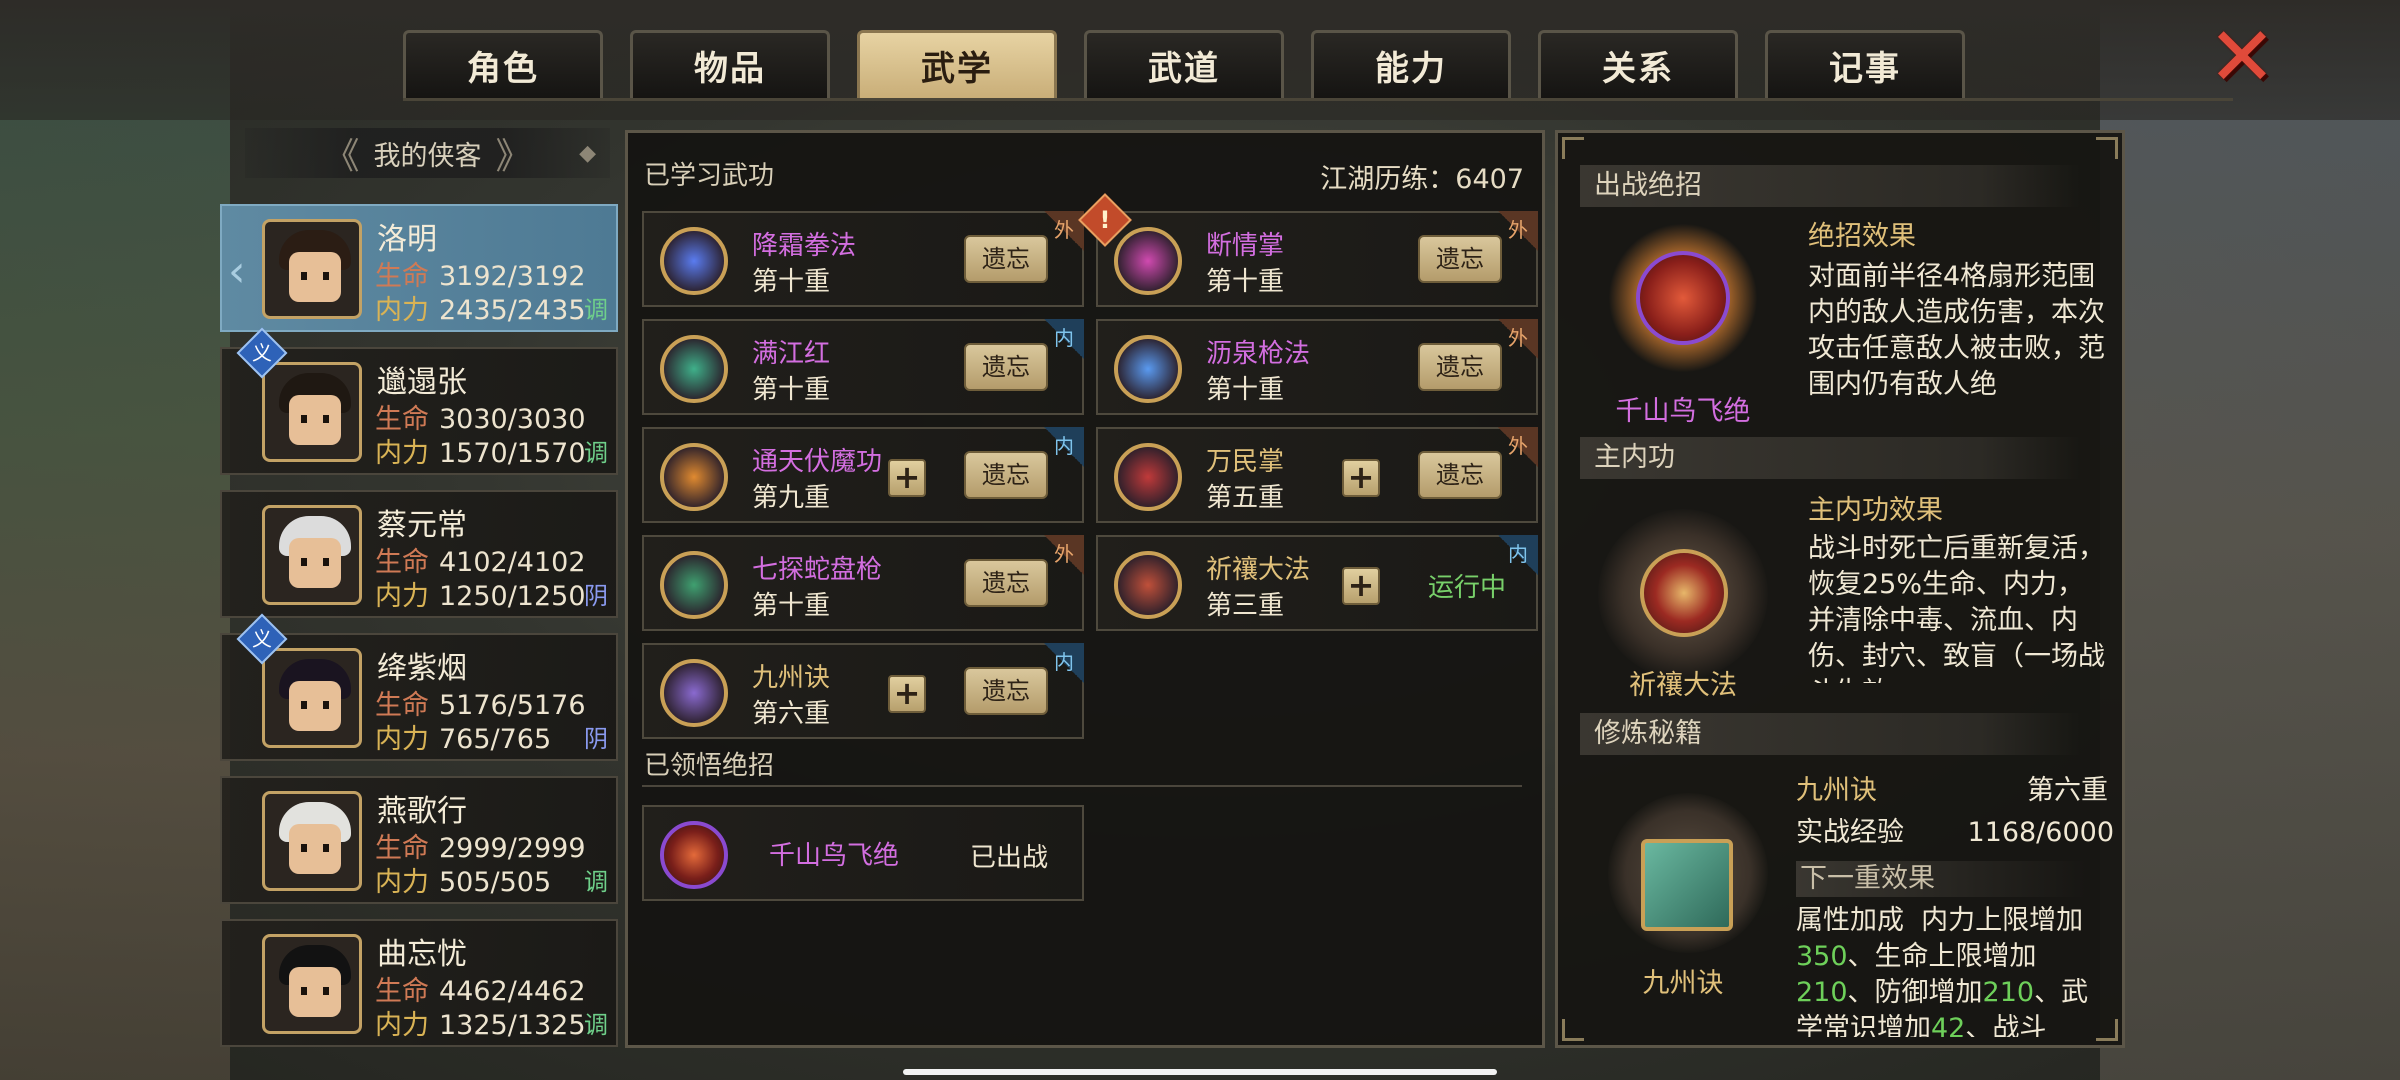 Image resolution: width=2400 pixels, height=1080 pixels. I want to click on skill-level: 第三重, so click(1245, 606).